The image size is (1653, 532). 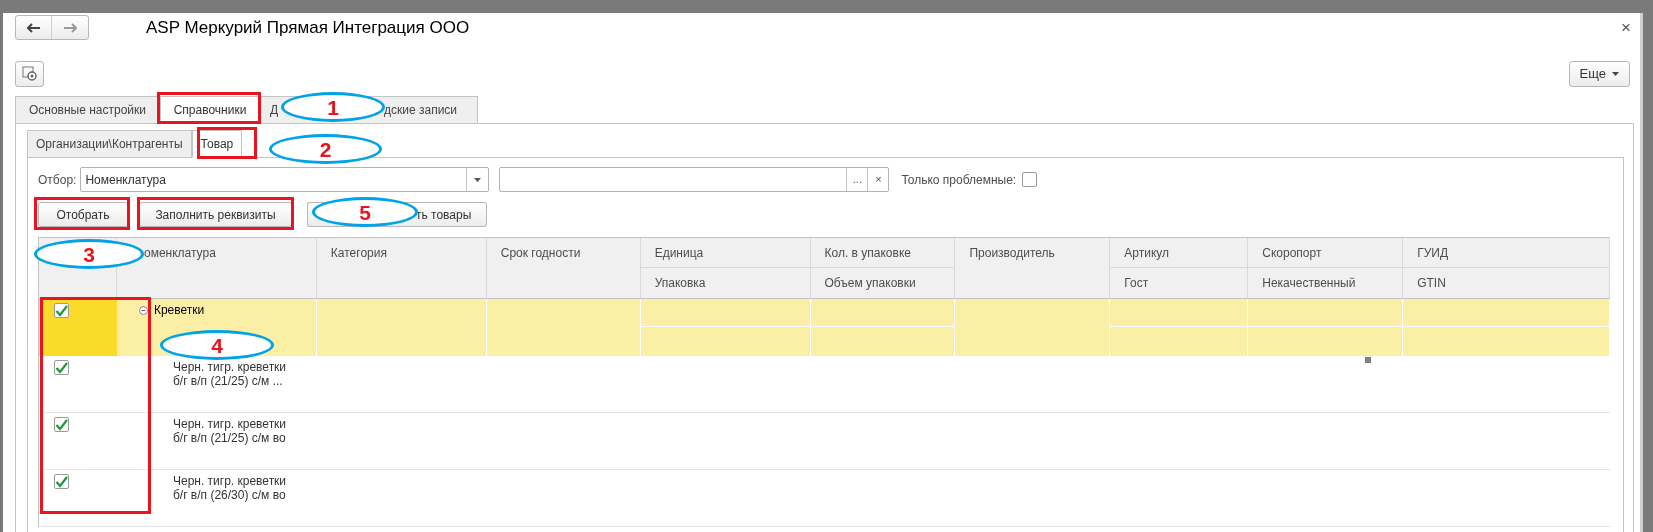 I want to click on column-header: оменклатура, so click(x=179, y=253).